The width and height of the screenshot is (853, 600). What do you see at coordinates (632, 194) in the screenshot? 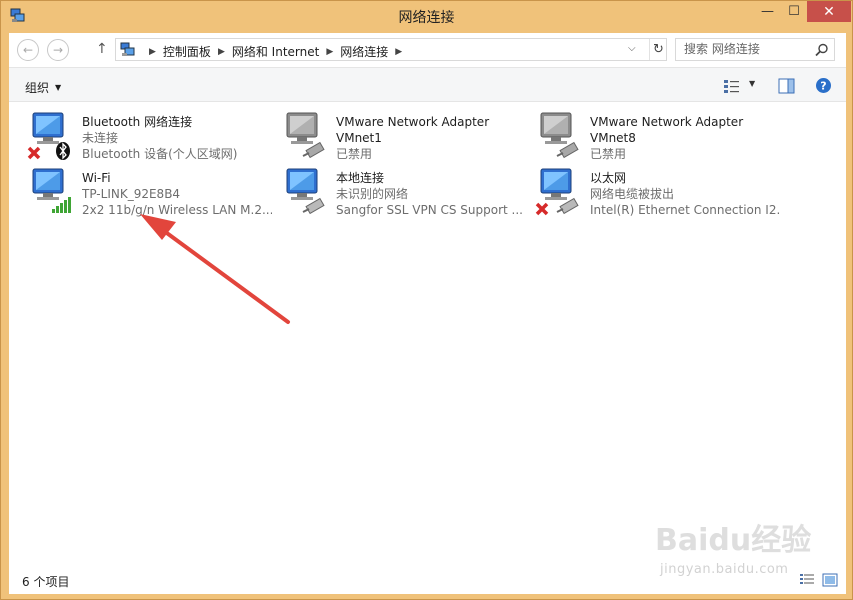
I see `connection-status: 网络电缆被拔出` at bounding box center [632, 194].